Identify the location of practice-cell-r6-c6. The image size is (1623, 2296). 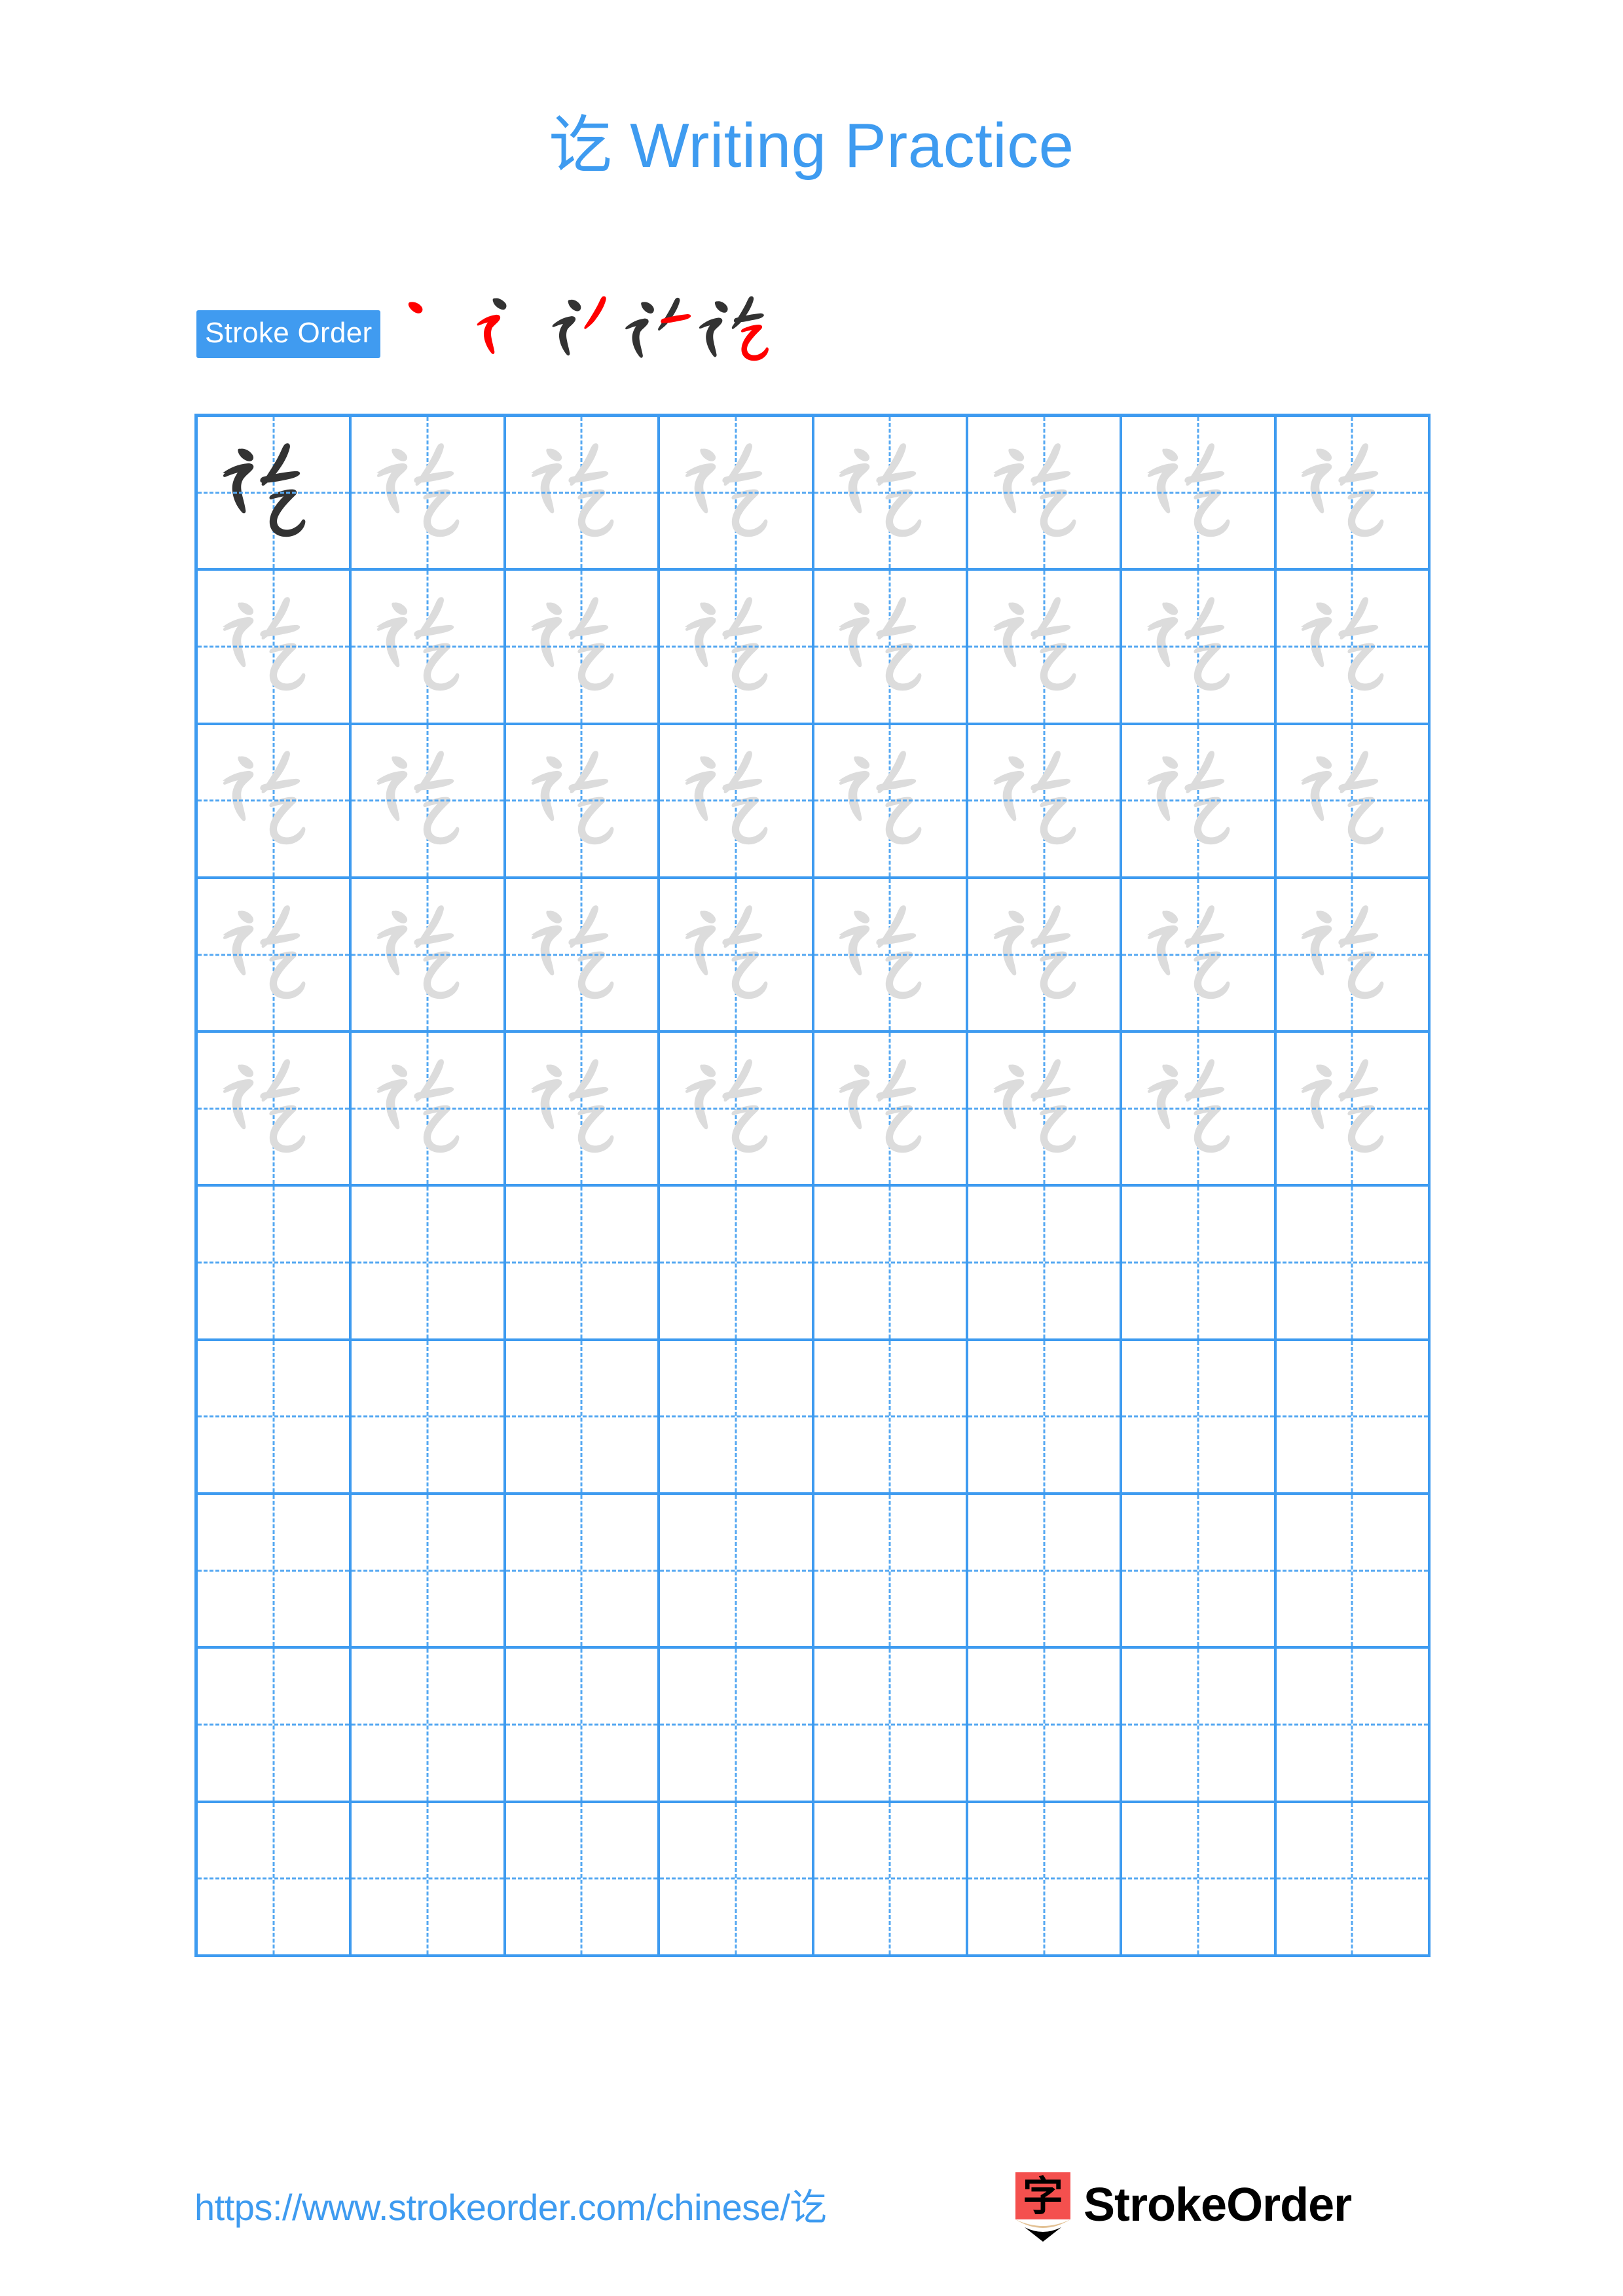
(1045, 1264).